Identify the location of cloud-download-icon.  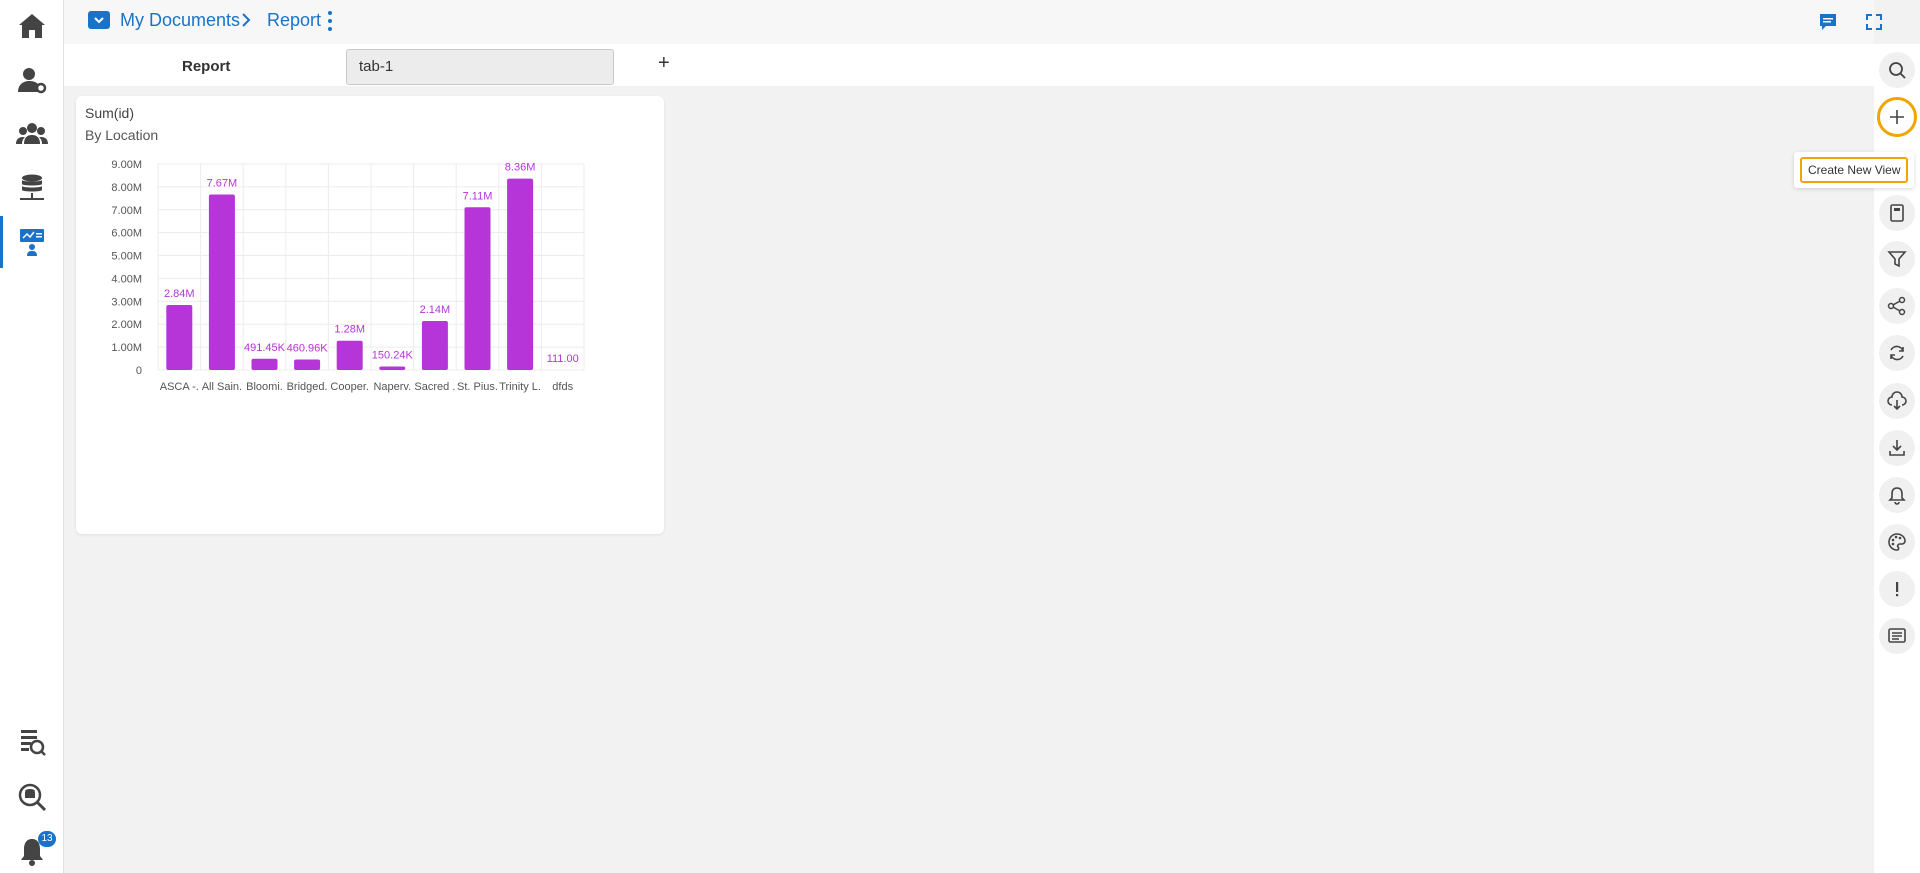
(1897, 401).